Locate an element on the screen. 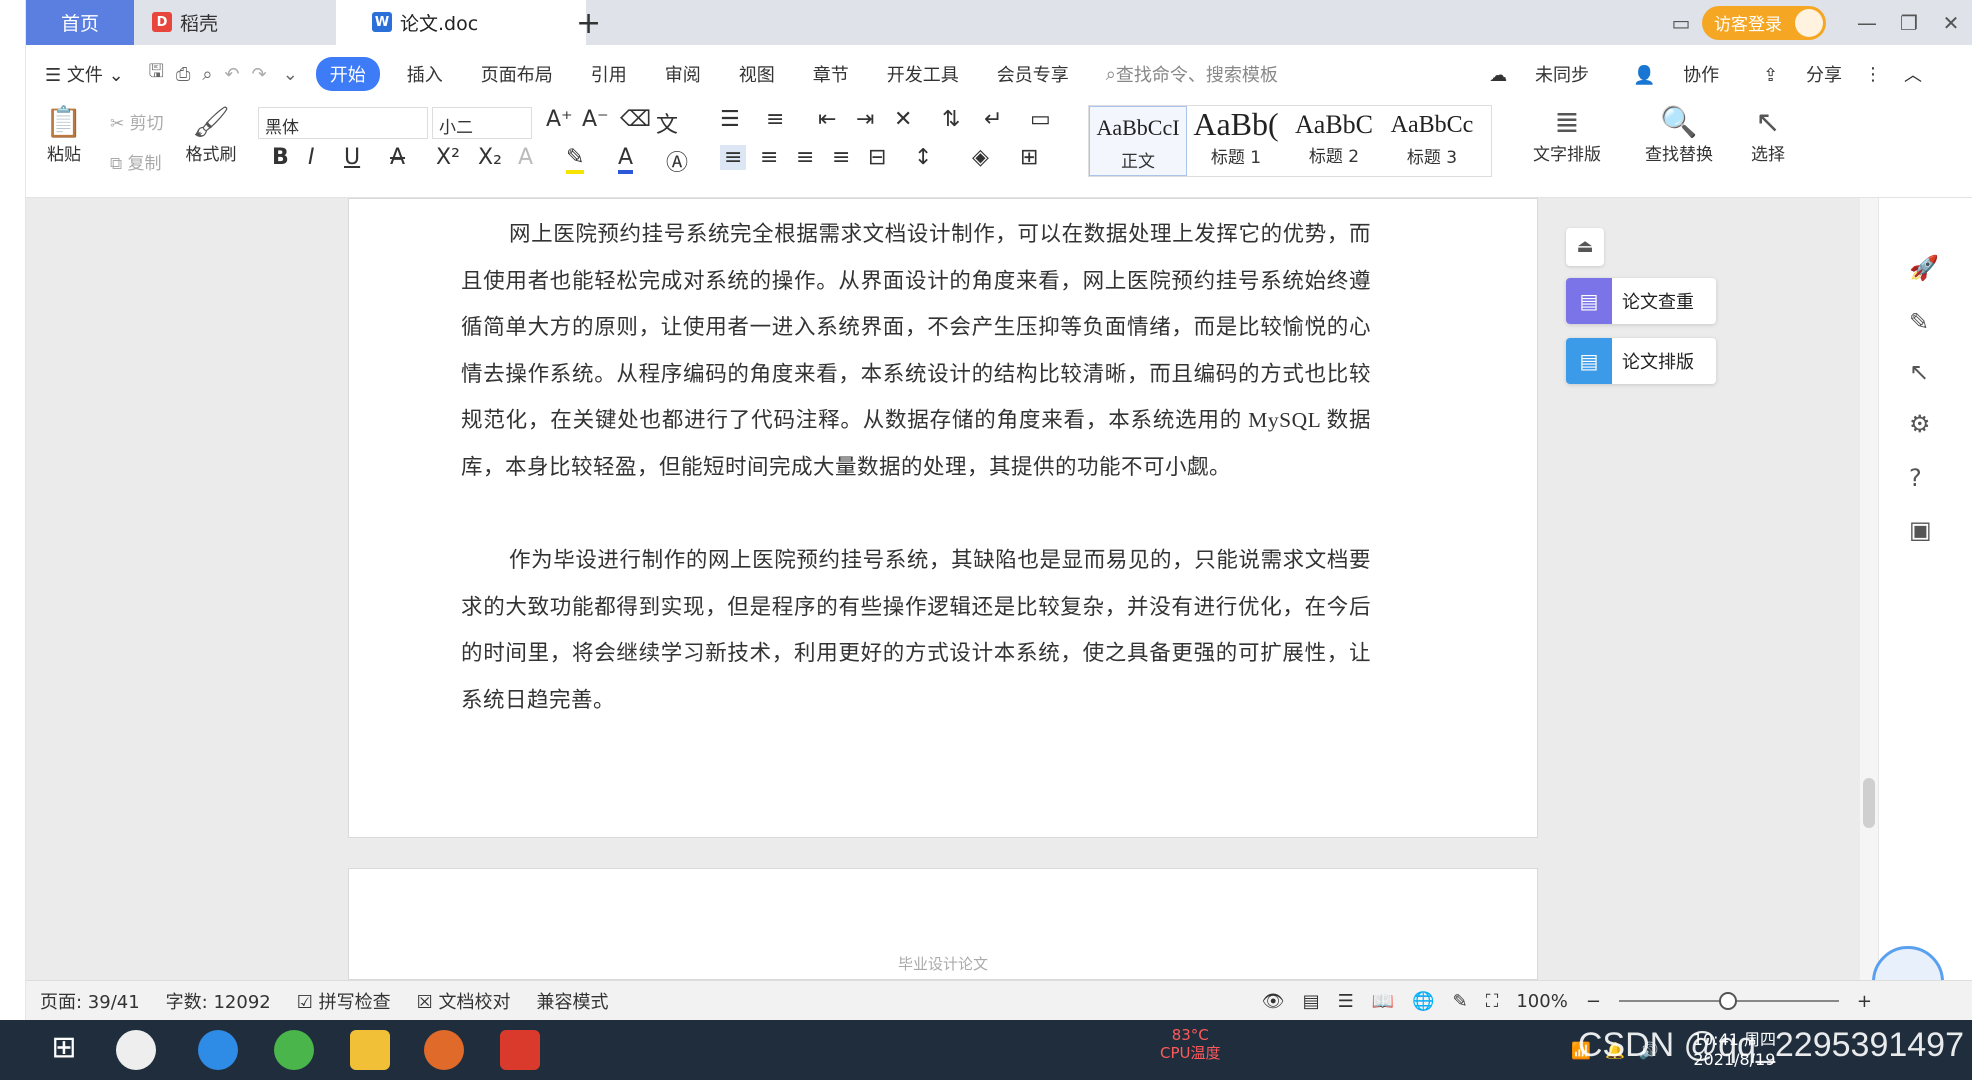 The width and height of the screenshot is (1972, 1080). web-view-icon: 🌐 is located at coordinates (1423, 1001).